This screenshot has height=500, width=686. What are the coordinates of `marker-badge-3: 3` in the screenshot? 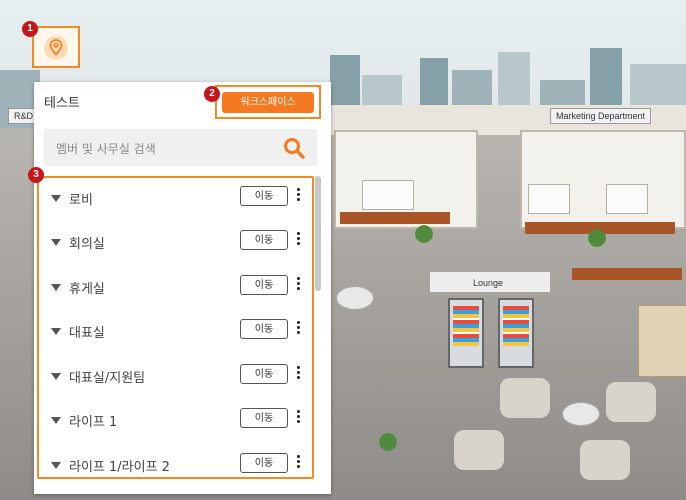 It's located at (36, 175).